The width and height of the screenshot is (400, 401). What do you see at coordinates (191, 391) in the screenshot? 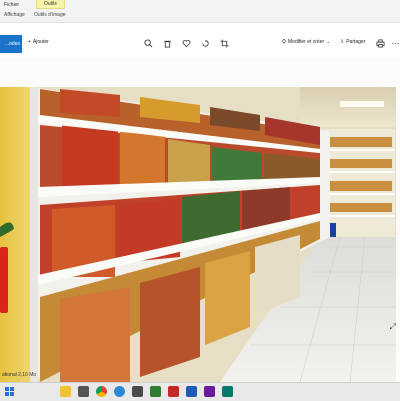
I see `word-icon` at bounding box center [191, 391].